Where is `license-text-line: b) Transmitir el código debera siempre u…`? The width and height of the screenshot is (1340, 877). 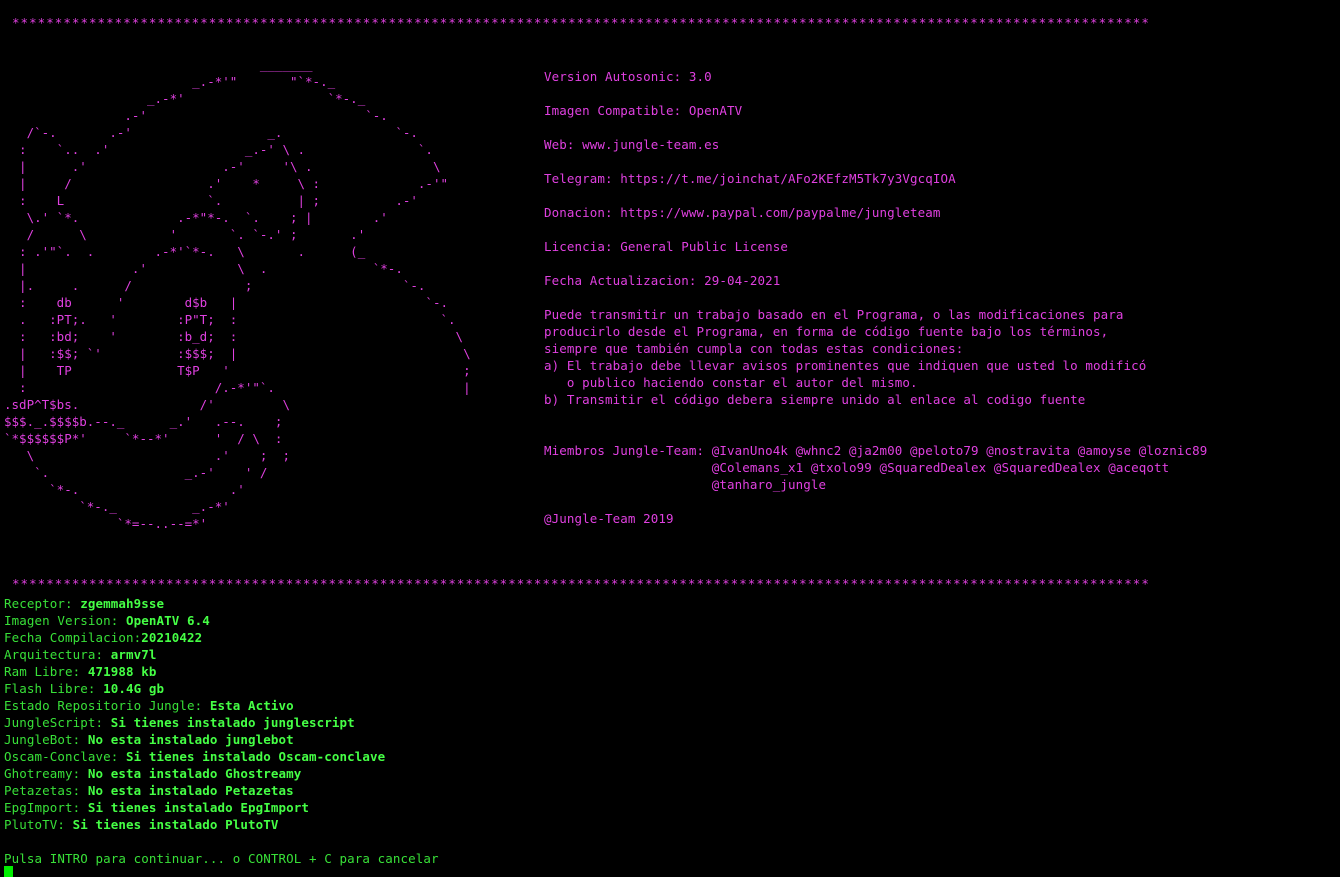
license-text-line: b) Transmitir el código debera siempre u… is located at coordinates (815, 399).